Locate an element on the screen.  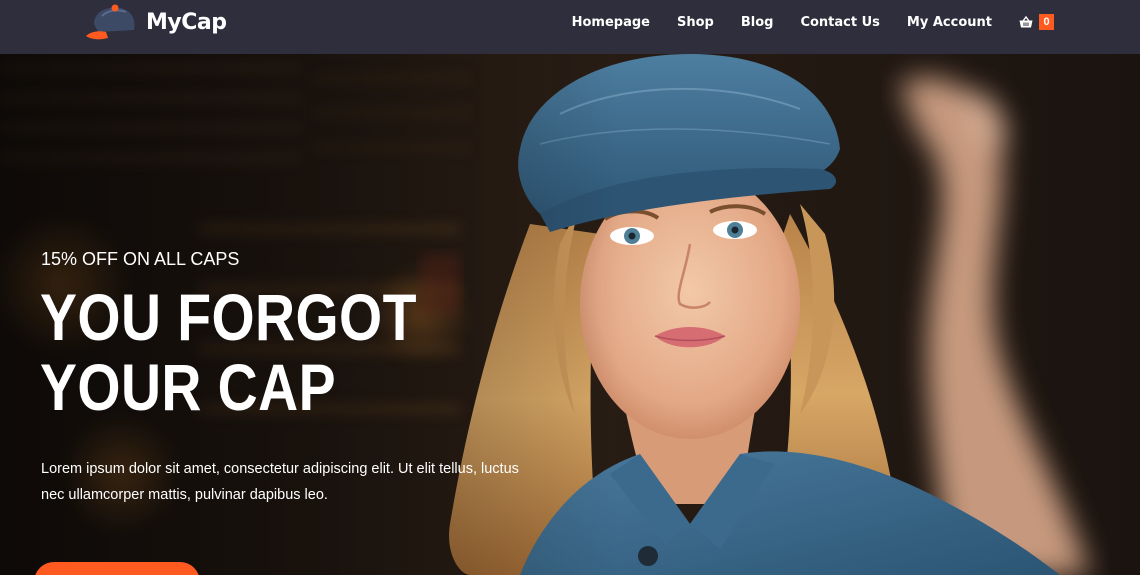
nav-my-account: My Account is located at coordinates (949, 22).